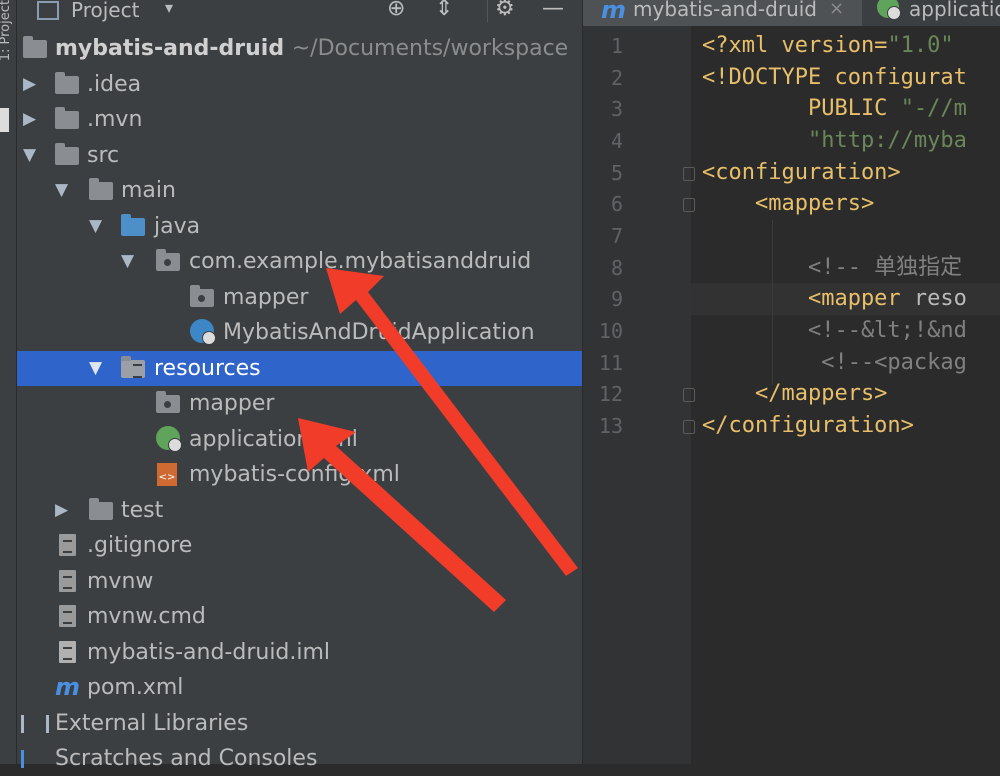 This screenshot has width=1000, height=776. I want to click on annotation-arrows, so click(438, 440).